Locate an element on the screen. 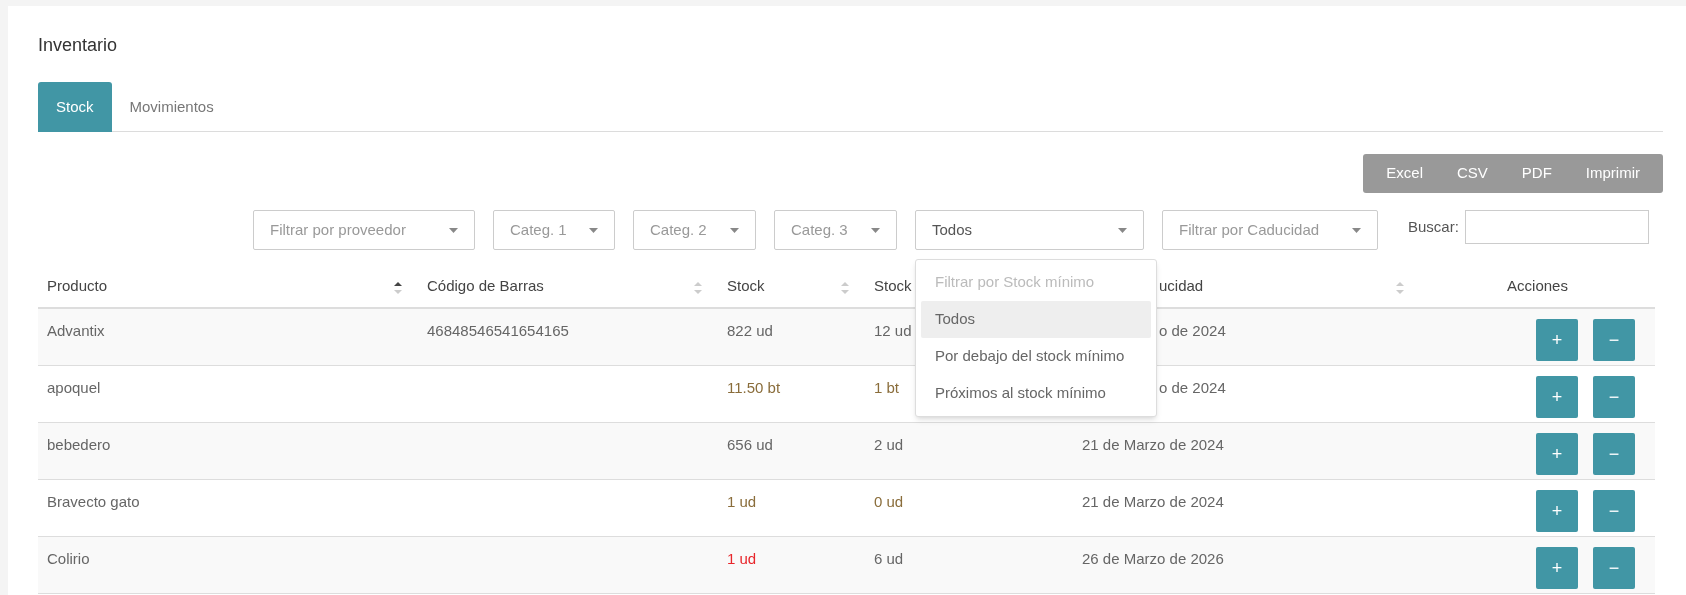 The height and width of the screenshot is (595, 1686). export-button: Imprimir is located at coordinates (1612, 173).